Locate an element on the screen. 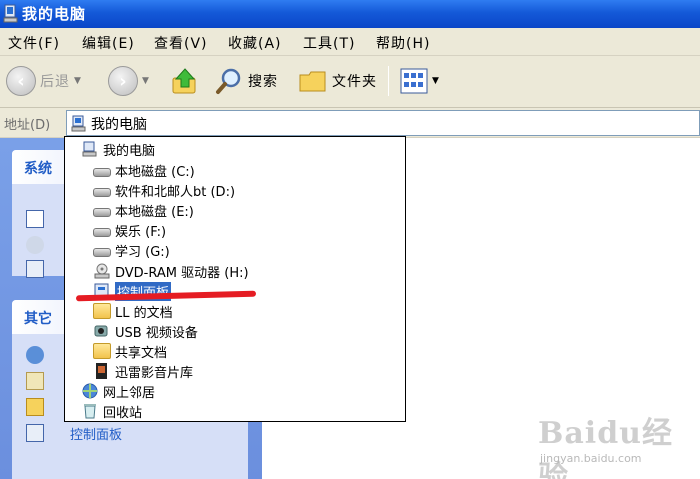 This screenshot has height=479, width=700. forward-arrow-icon: › is located at coordinates (123, 81).